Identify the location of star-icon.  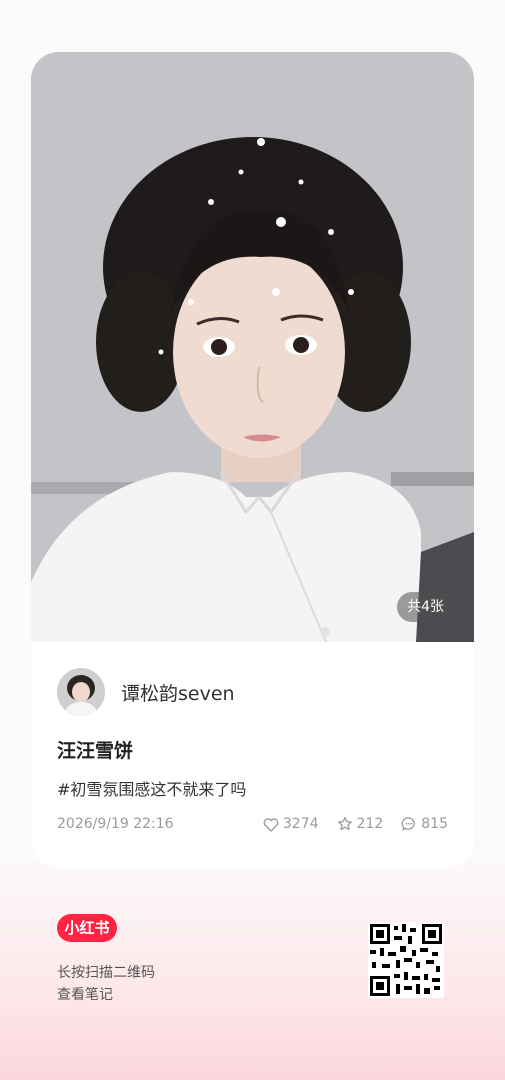
(344, 823).